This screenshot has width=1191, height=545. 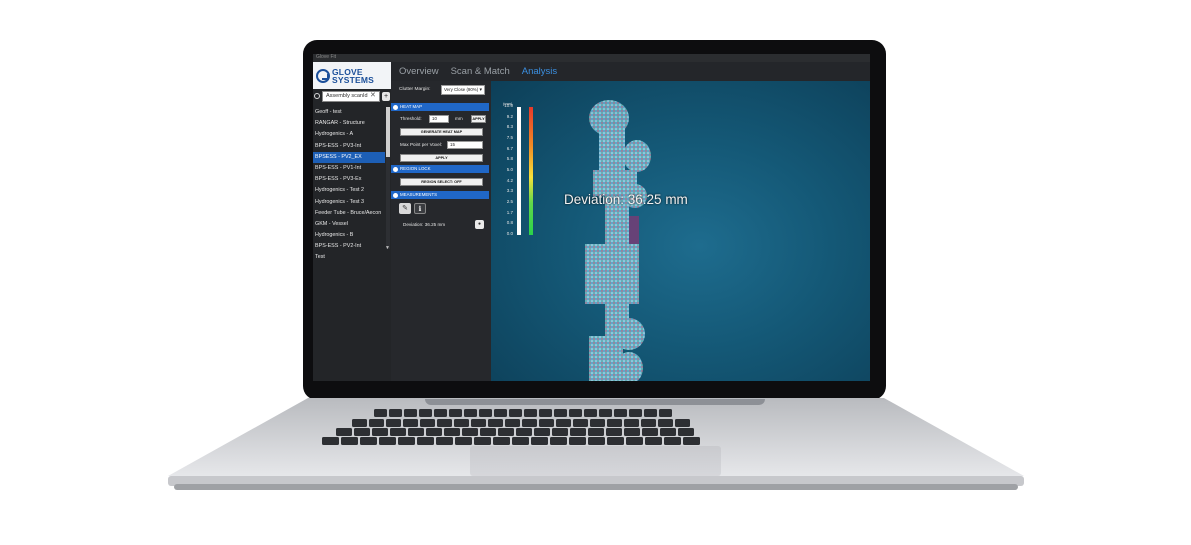 I want to click on colorbar-tick-label: 4.2, so click(x=509, y=180).